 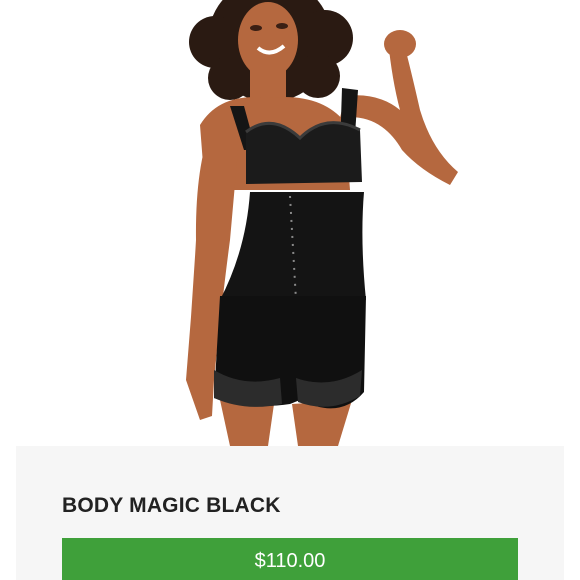 I want to click on price-button: $110.00, so click(x=290, y=559).